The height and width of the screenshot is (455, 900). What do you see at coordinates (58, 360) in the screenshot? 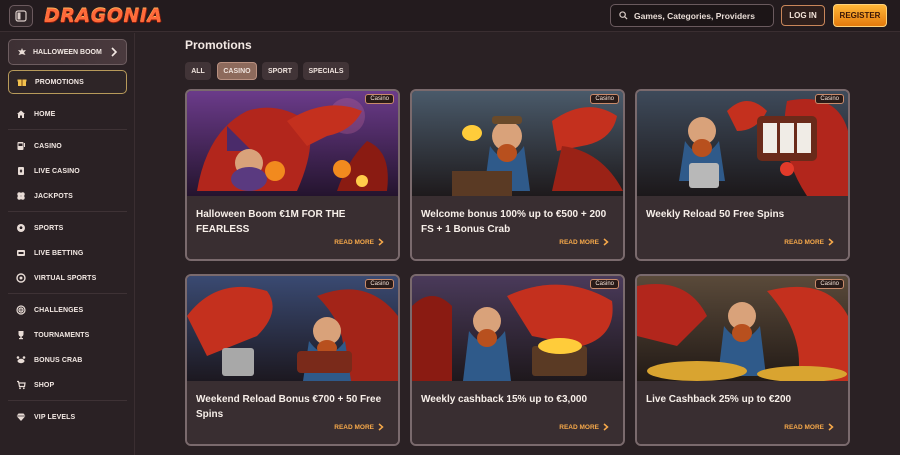
I see `sidebar-item-label: BONUS CRAB` at bounding box center [58, 360].